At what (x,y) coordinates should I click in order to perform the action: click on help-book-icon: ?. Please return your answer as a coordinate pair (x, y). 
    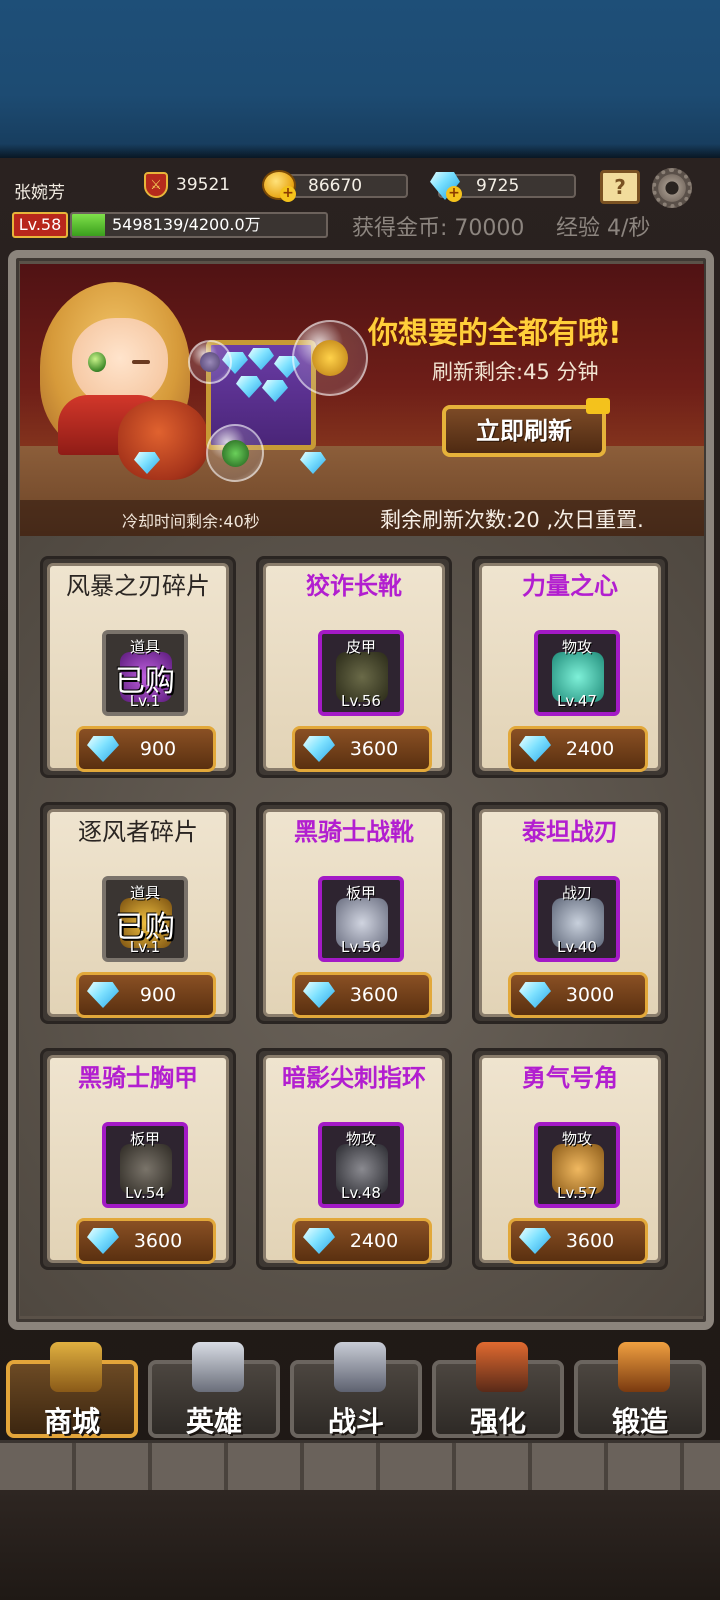
    Looking at the image, I should click on (620, 187).